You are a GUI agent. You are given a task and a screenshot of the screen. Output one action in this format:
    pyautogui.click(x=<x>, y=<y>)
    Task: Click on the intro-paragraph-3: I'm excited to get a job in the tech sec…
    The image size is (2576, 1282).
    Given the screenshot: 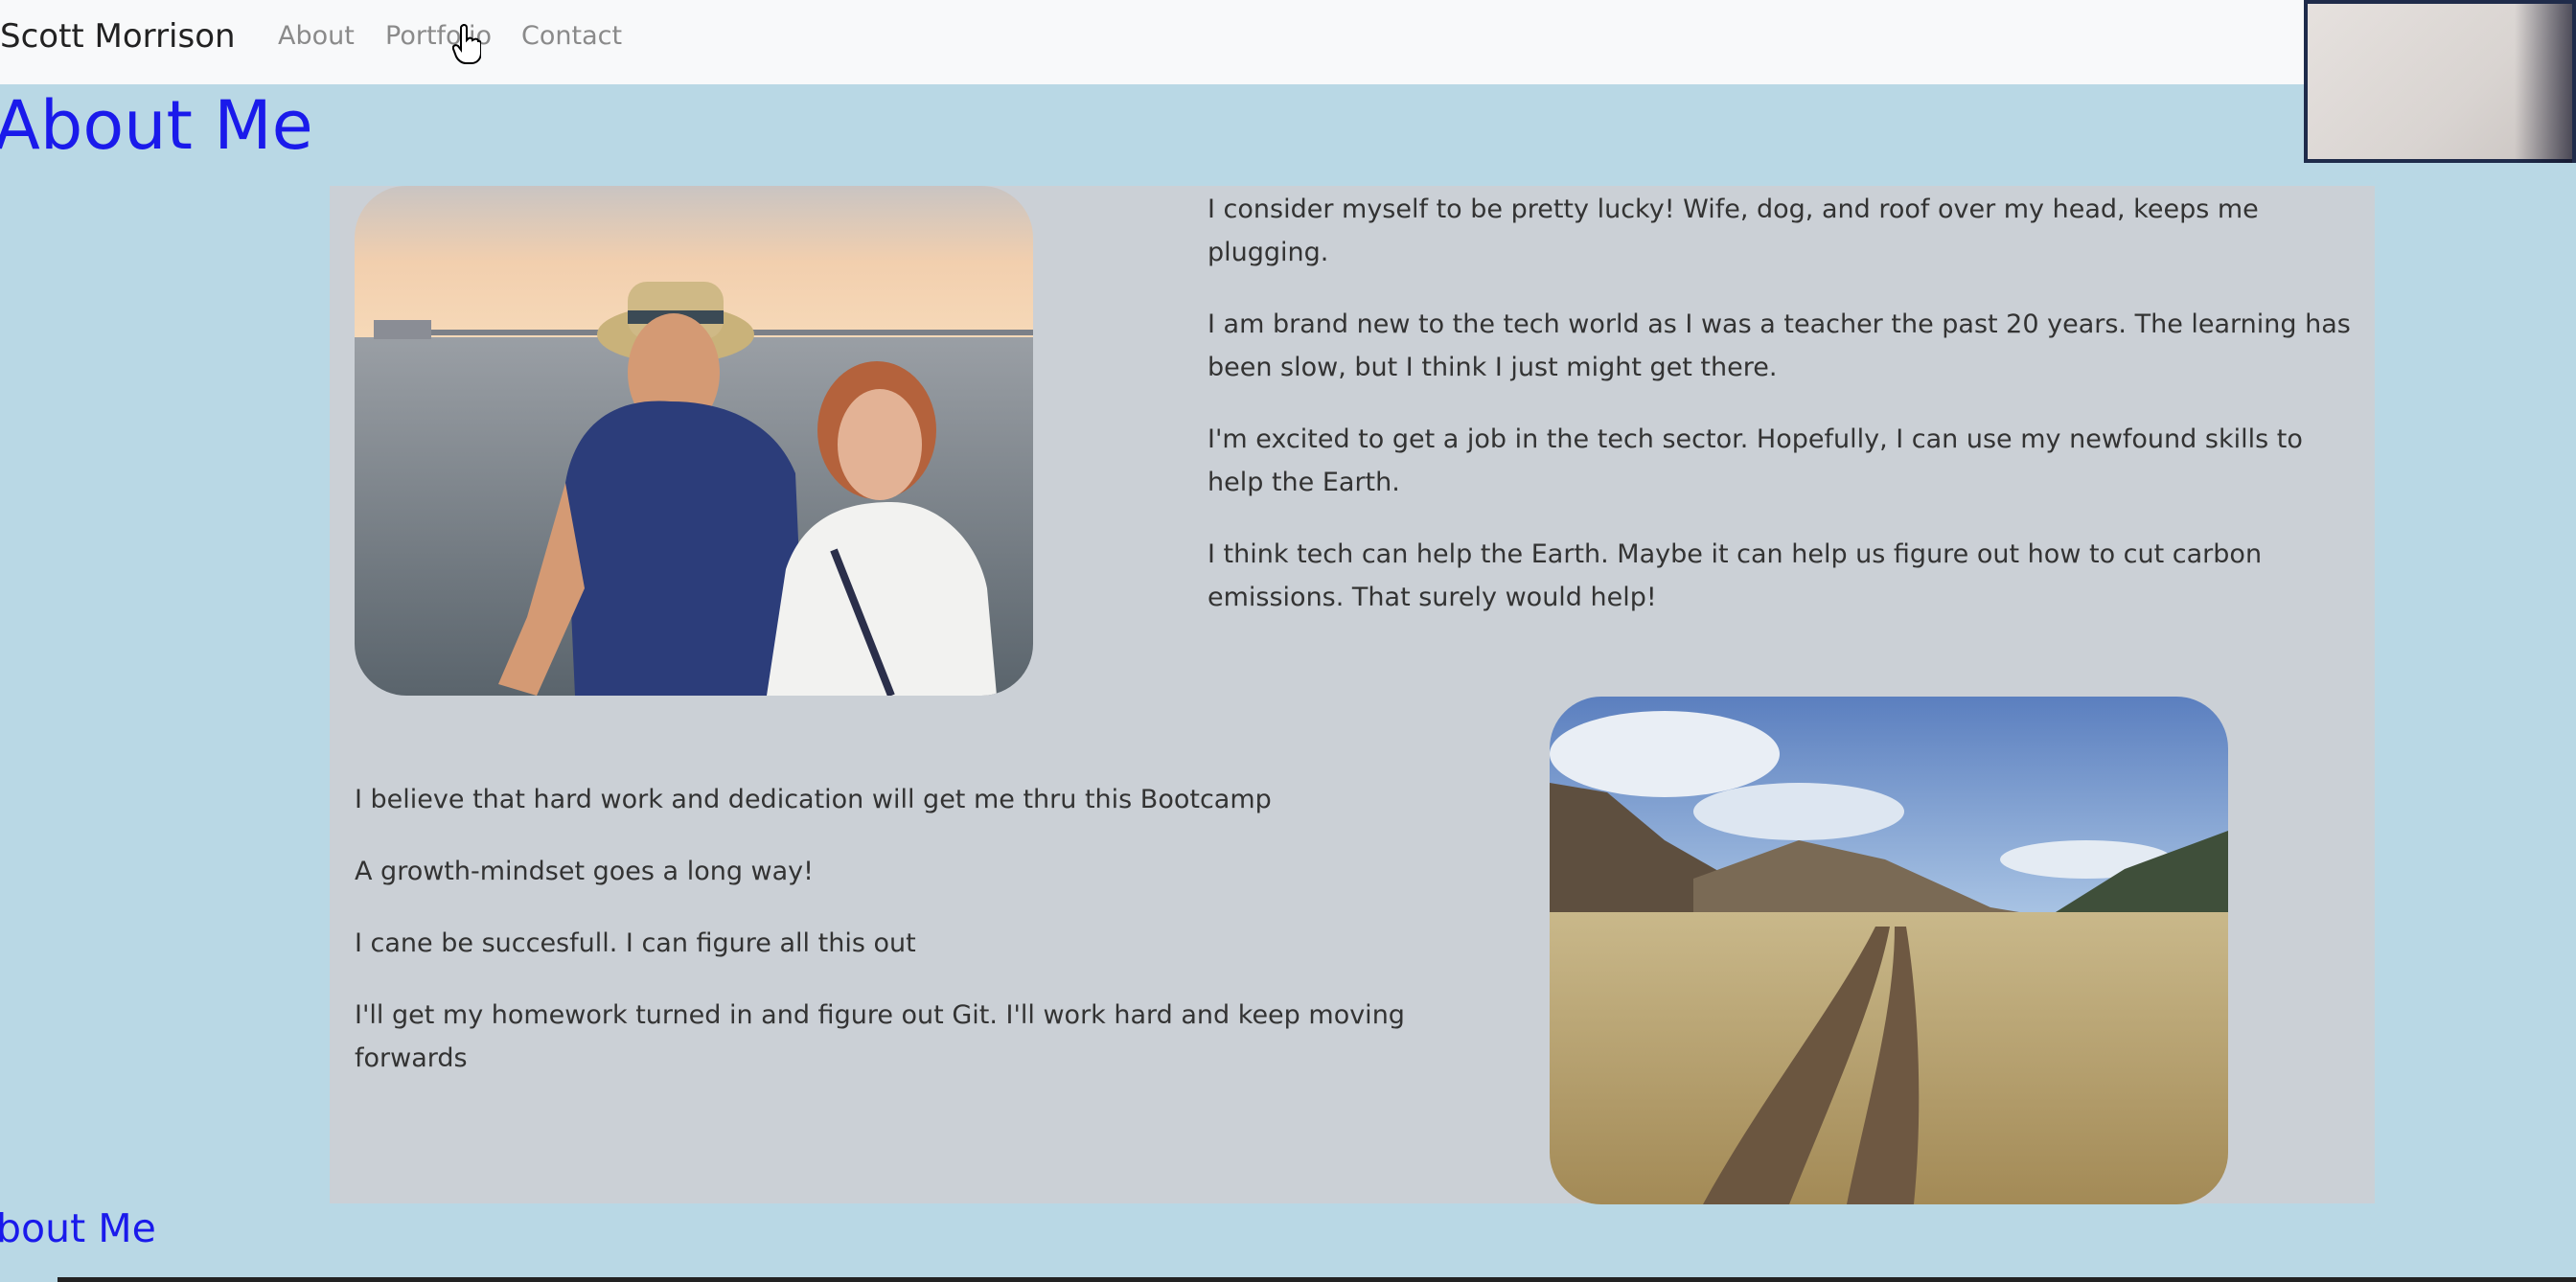 What is the action you would take?
    pyautogui.click(x=1755, y=460)
    